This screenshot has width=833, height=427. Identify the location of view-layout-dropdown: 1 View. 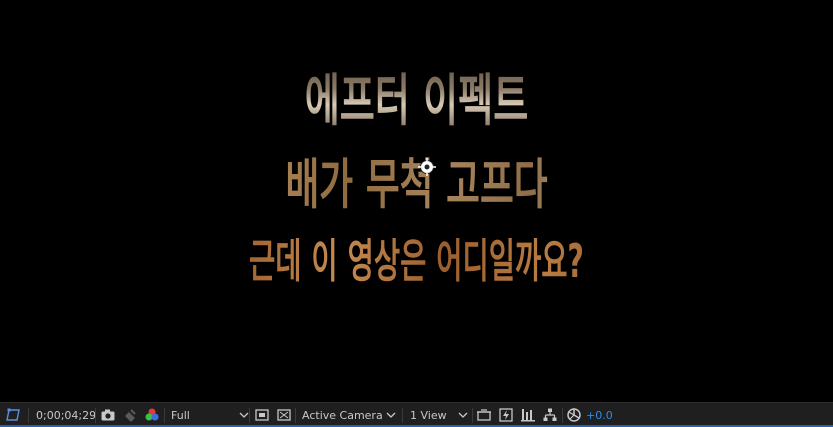
(439, 415).